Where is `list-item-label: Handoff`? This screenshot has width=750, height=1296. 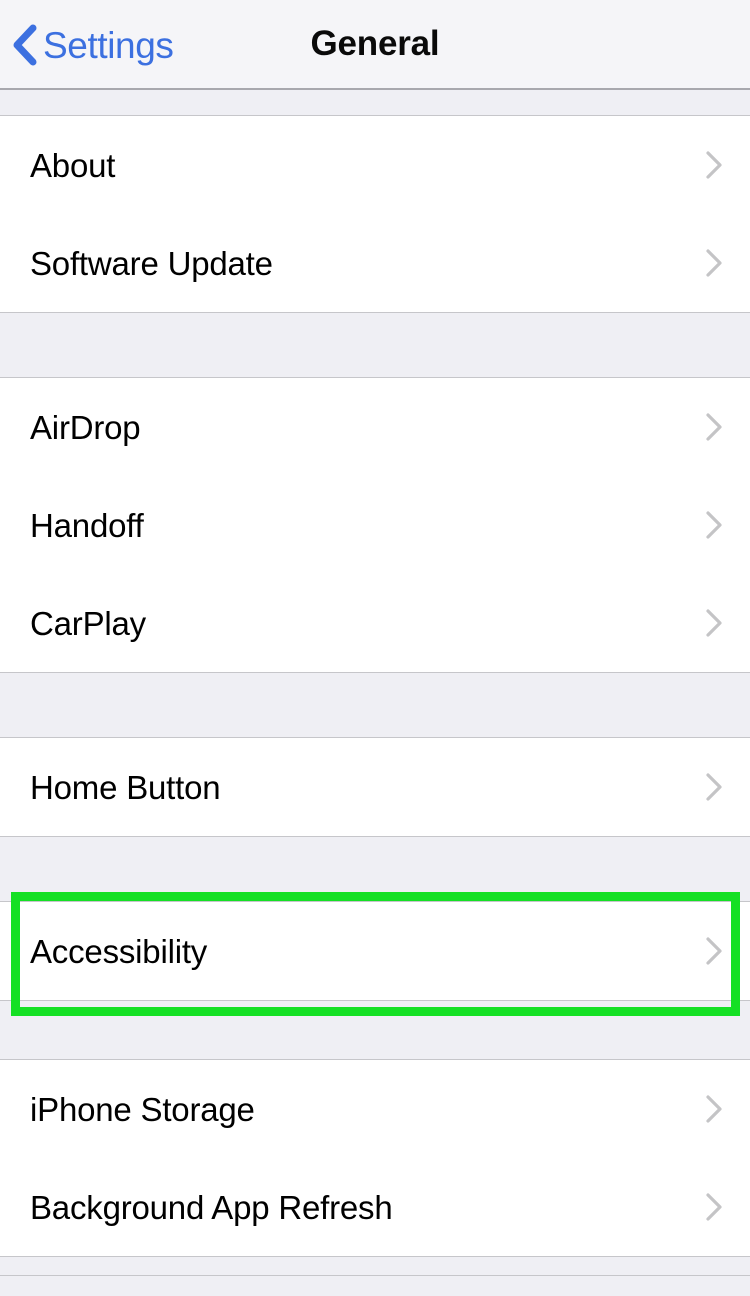
list-item-label: Handoff is located at coordinates (87, 525).